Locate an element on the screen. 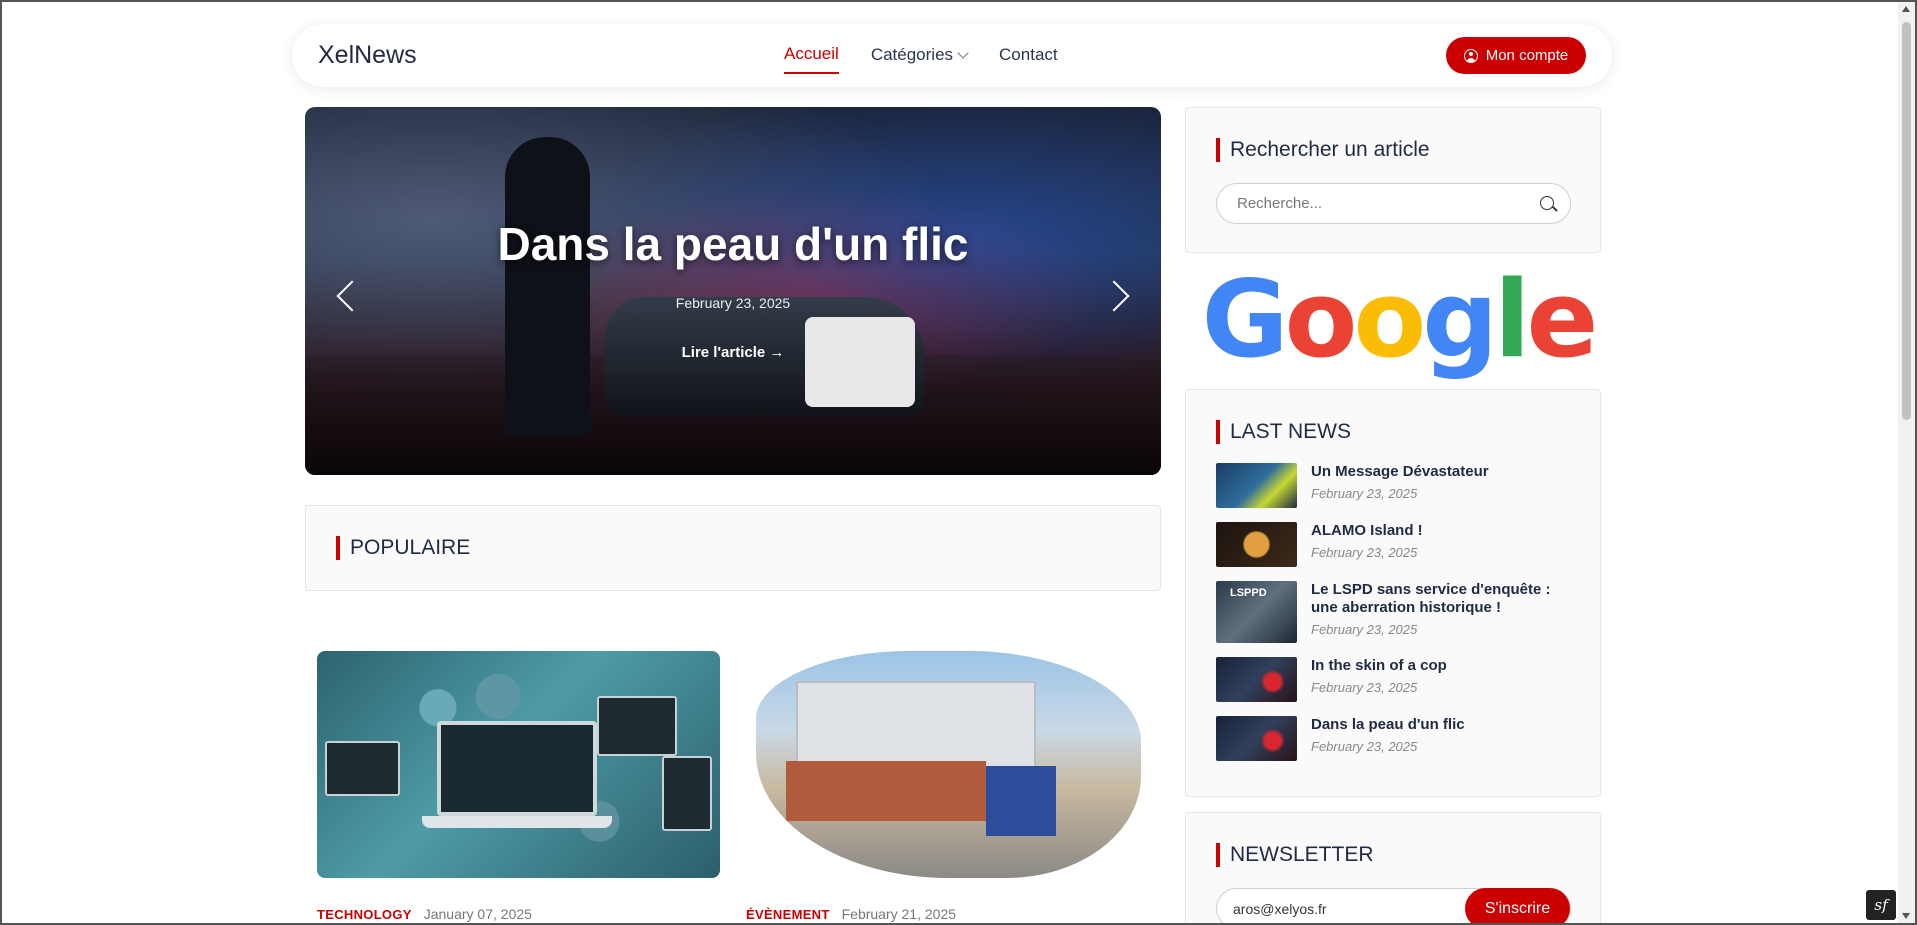 Image resolution: width=1917 pixels, height=925 pixels. search-title: Rechercher un article is located at coordinates (1323, 150).